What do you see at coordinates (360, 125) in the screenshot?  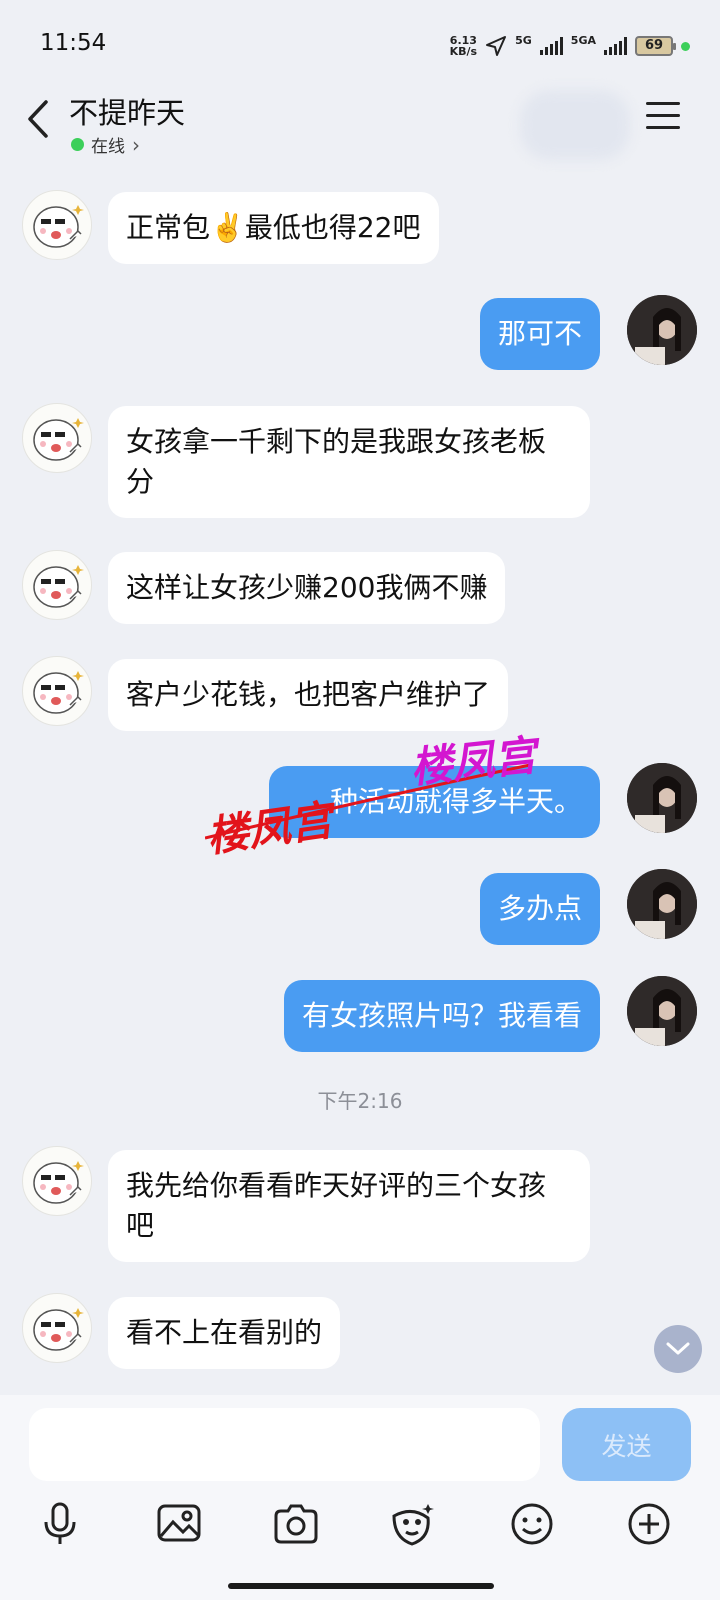 I see `chat-header: 不提昨天 在线 ›` at bounding box center [360, 125].